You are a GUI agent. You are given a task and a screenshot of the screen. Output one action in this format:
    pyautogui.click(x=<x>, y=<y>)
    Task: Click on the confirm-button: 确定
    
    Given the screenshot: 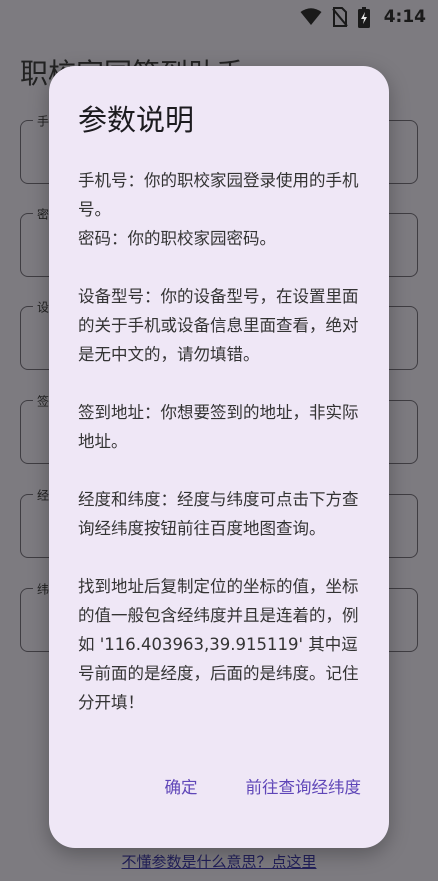 What is the action you would take?
    pyautogui.click(x=181, y=786)
    